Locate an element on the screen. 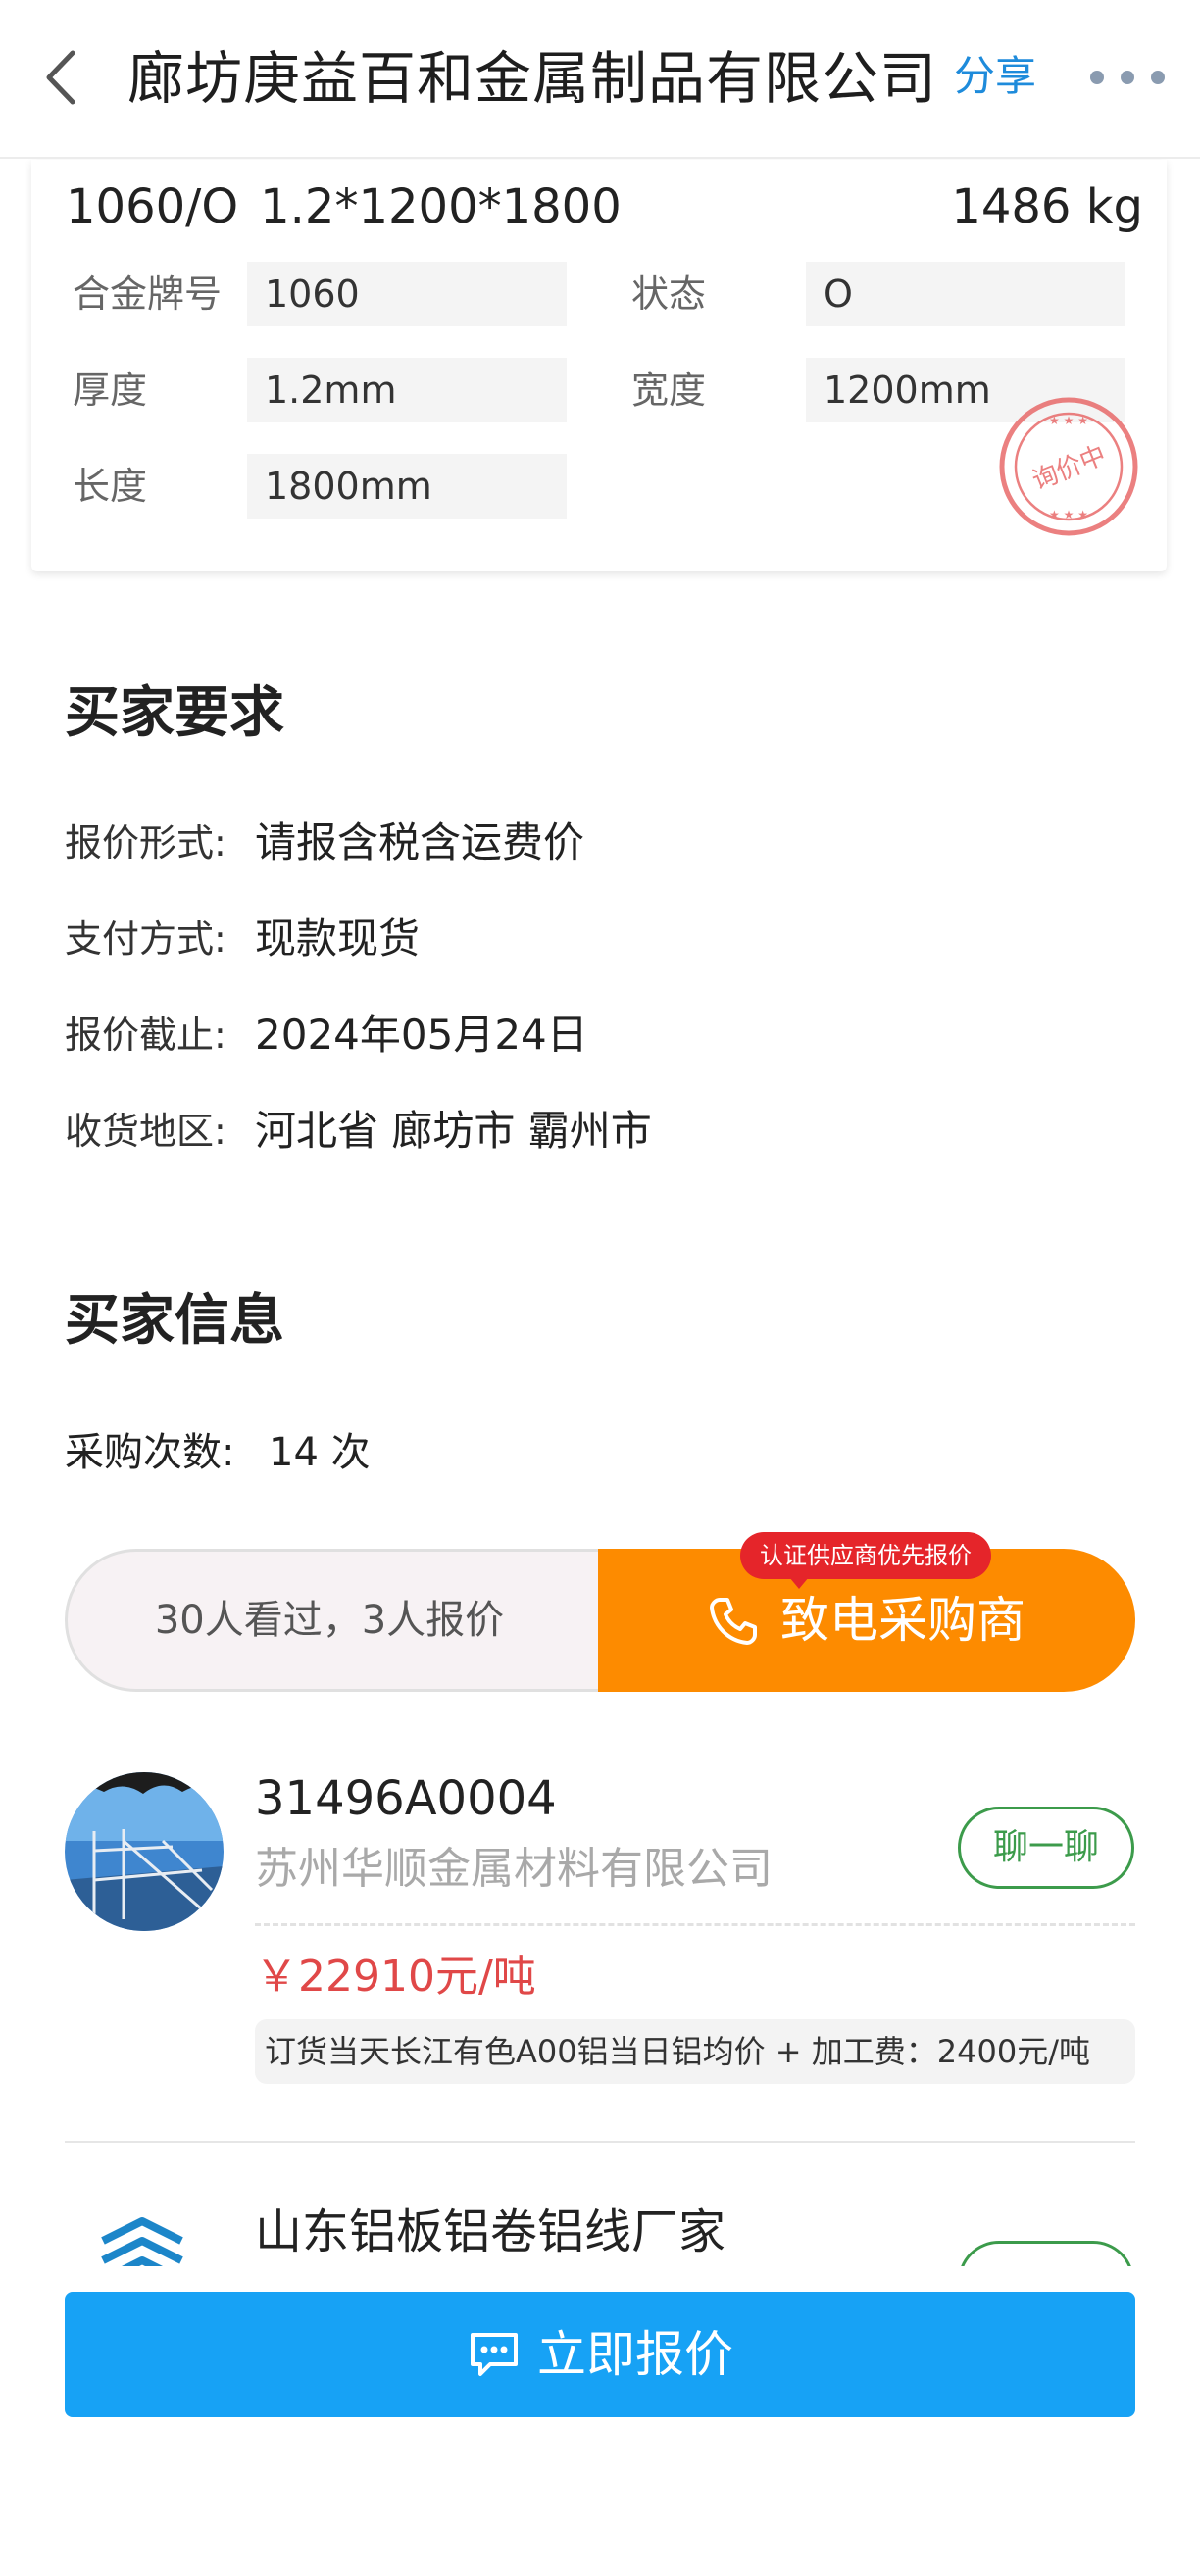  more-options-icon is located at coordinates (1127, 76).